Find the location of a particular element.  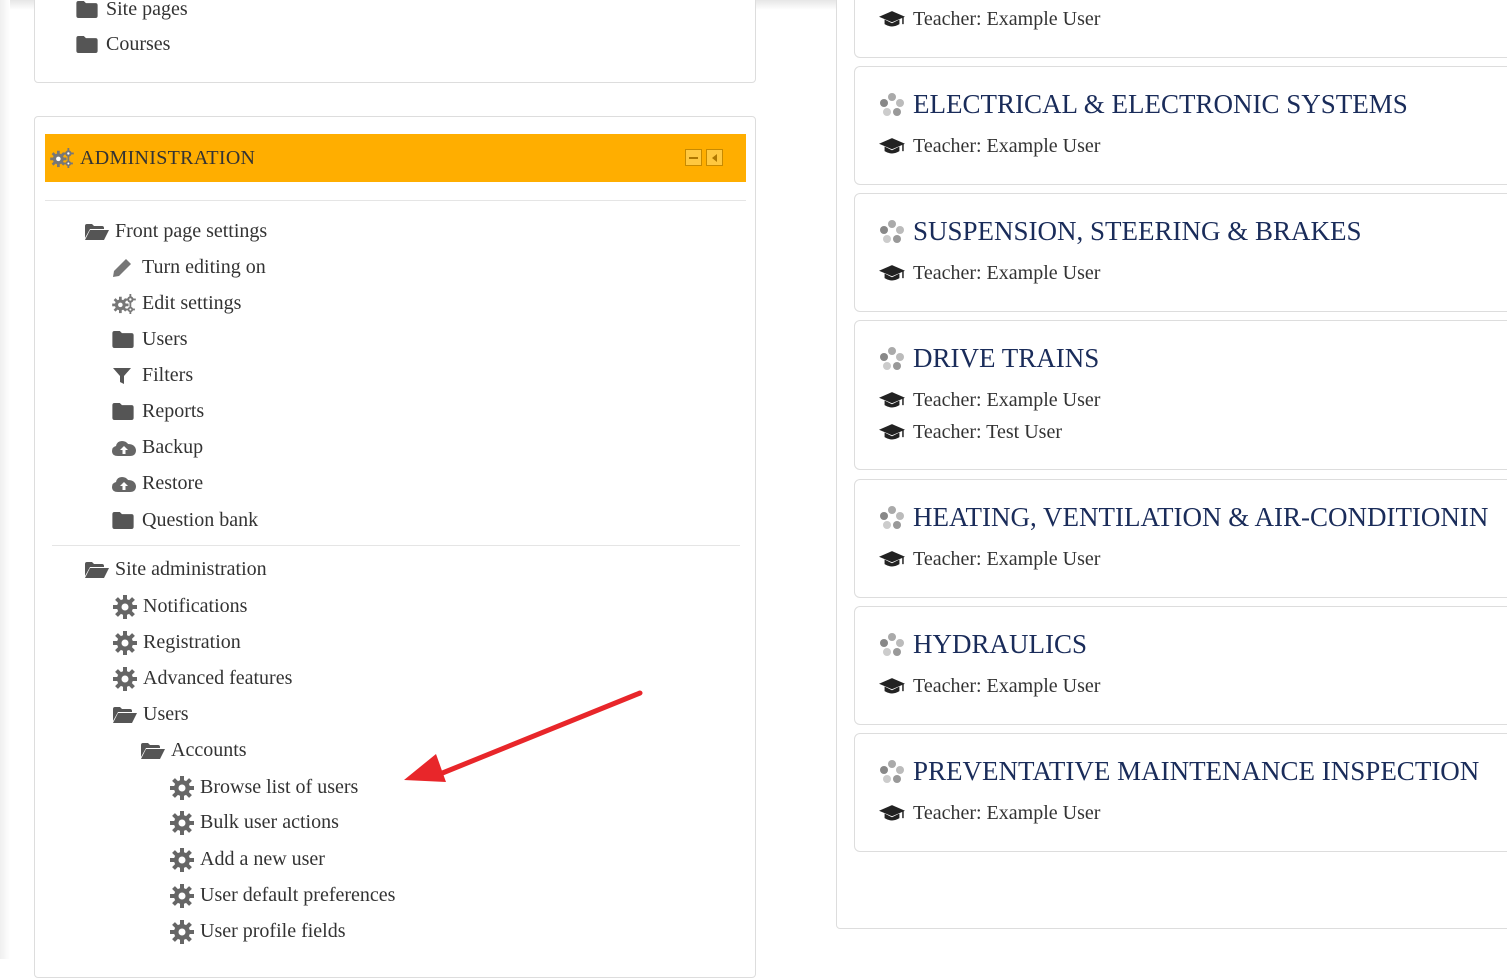

minimize-block-button is located at coordinates (693, 157).